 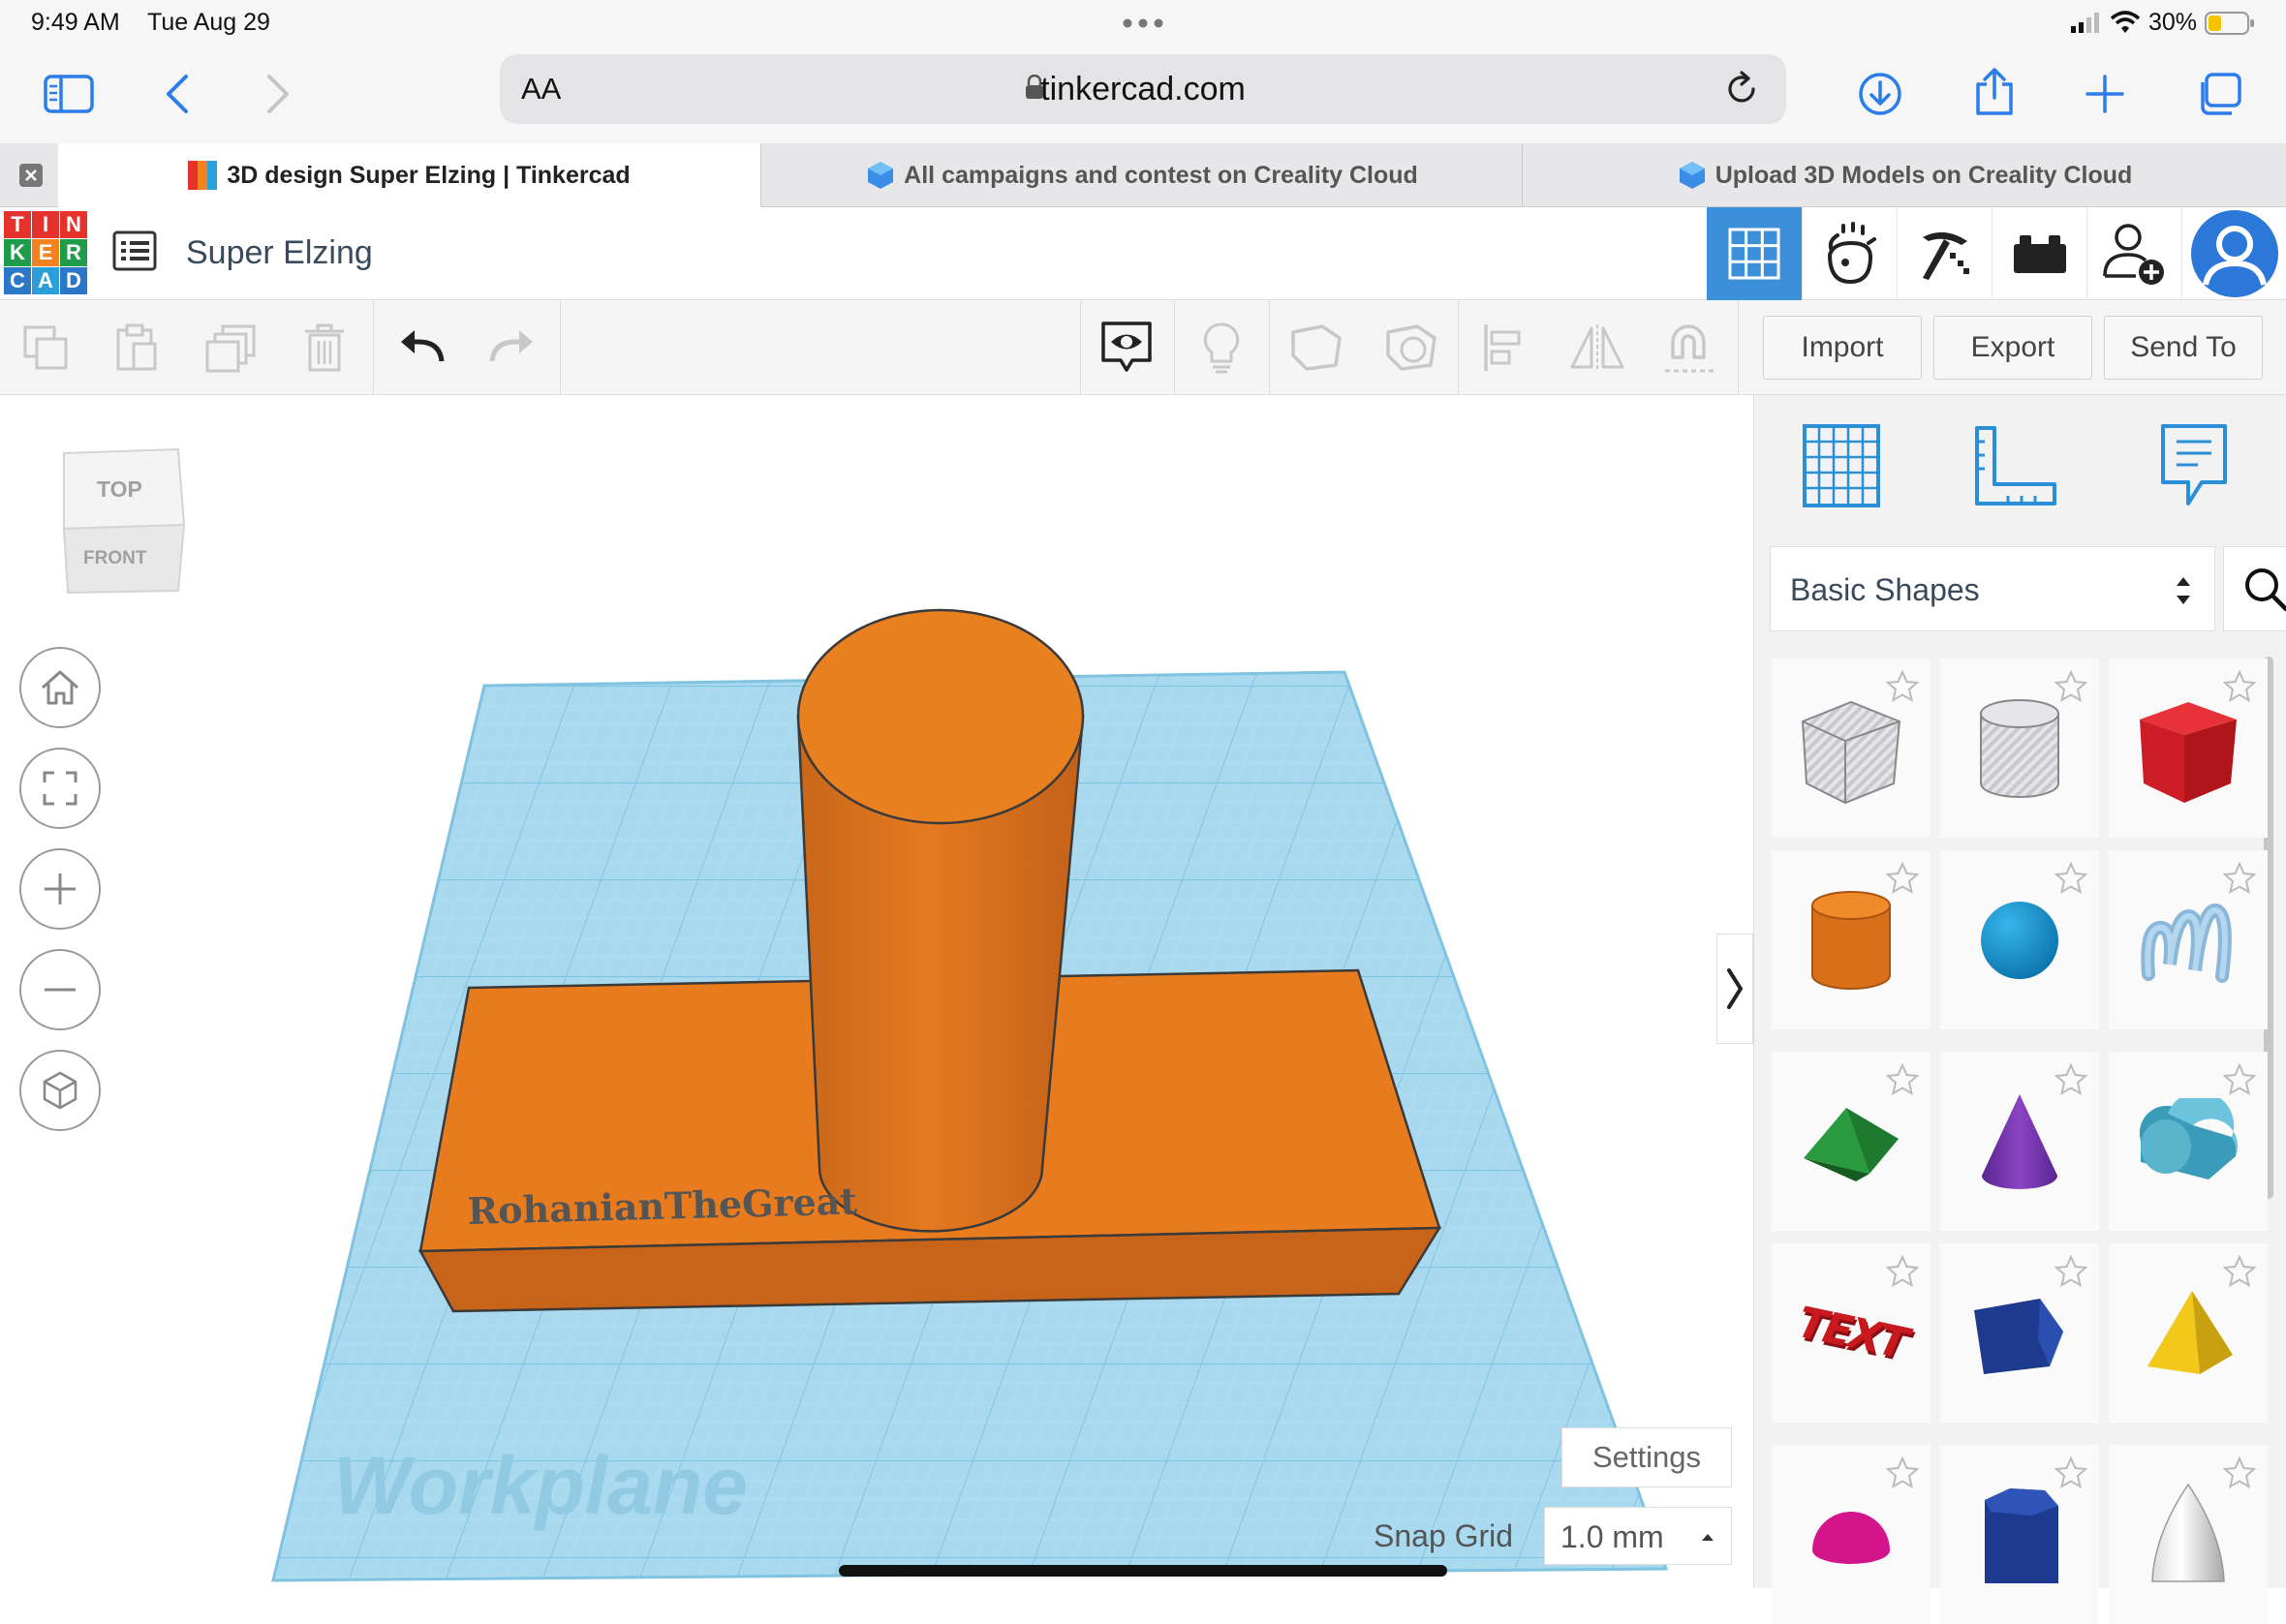 I want to click on design-list-icon, so click(x=134, y=250).